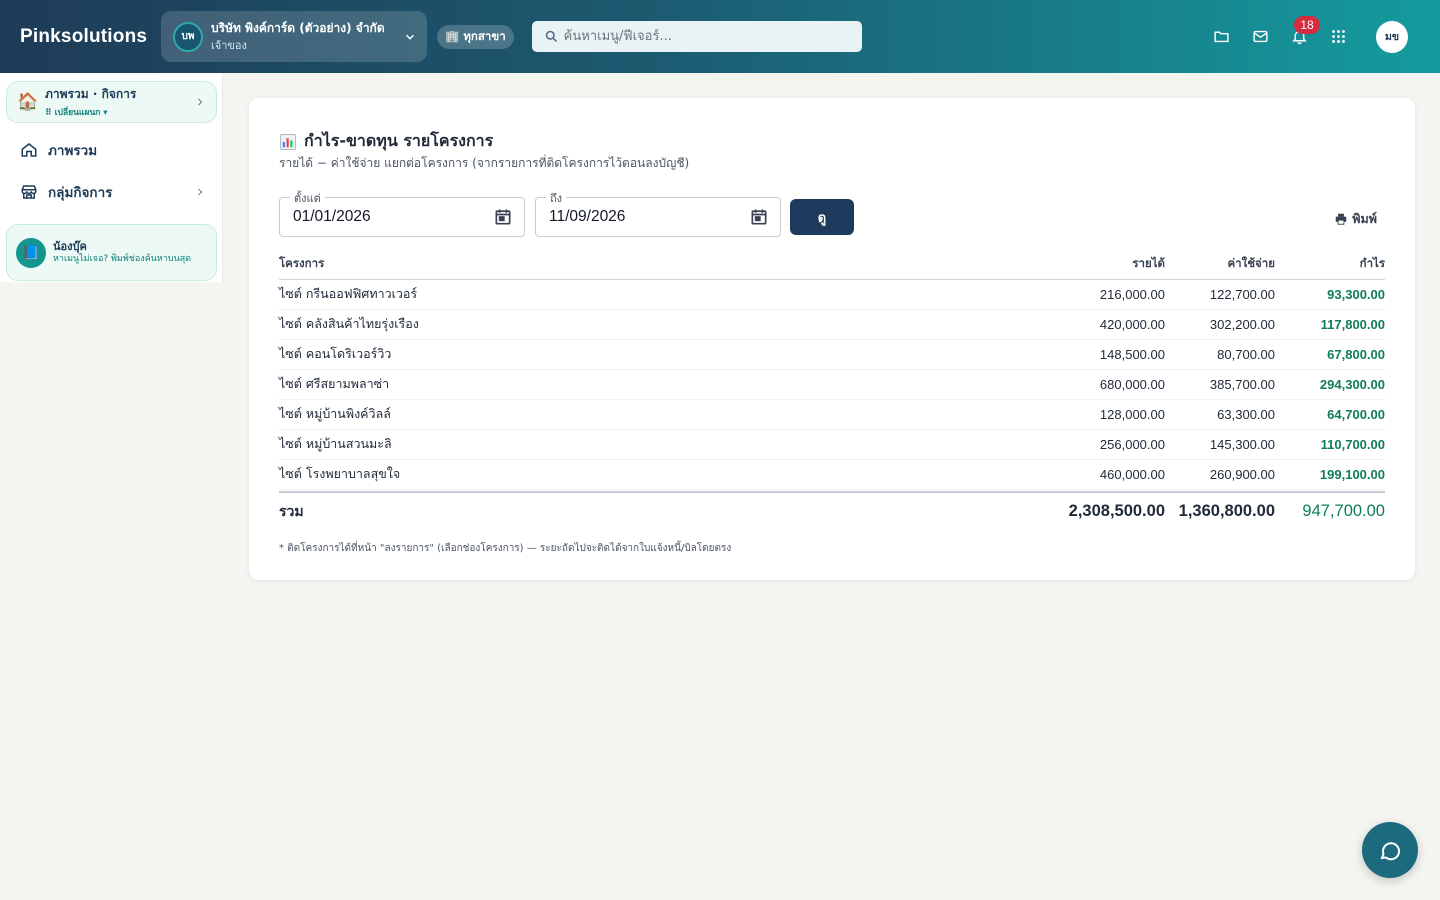 The width and height of the screenshot is (1440, 900). Describe the element at coordinates (703, 36) in the screenshot. I see `search-input` at that location.